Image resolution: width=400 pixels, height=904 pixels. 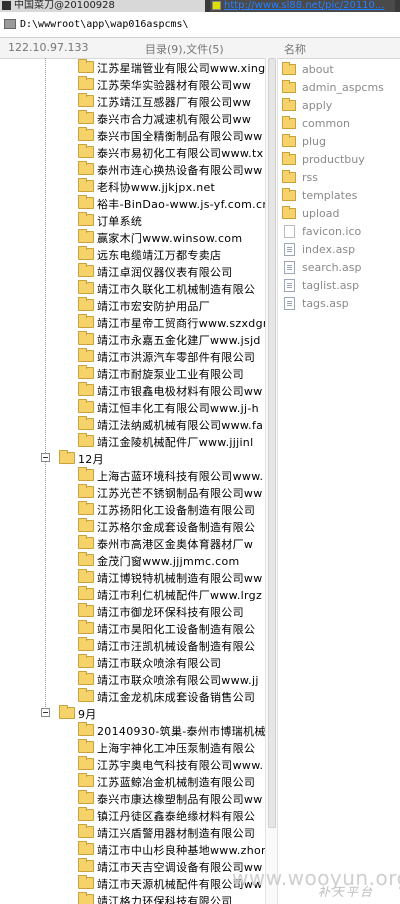 I want to click on tree-folder-node: 靖江市耐旋泵业工业有限公司, so click(x=132, y=373).